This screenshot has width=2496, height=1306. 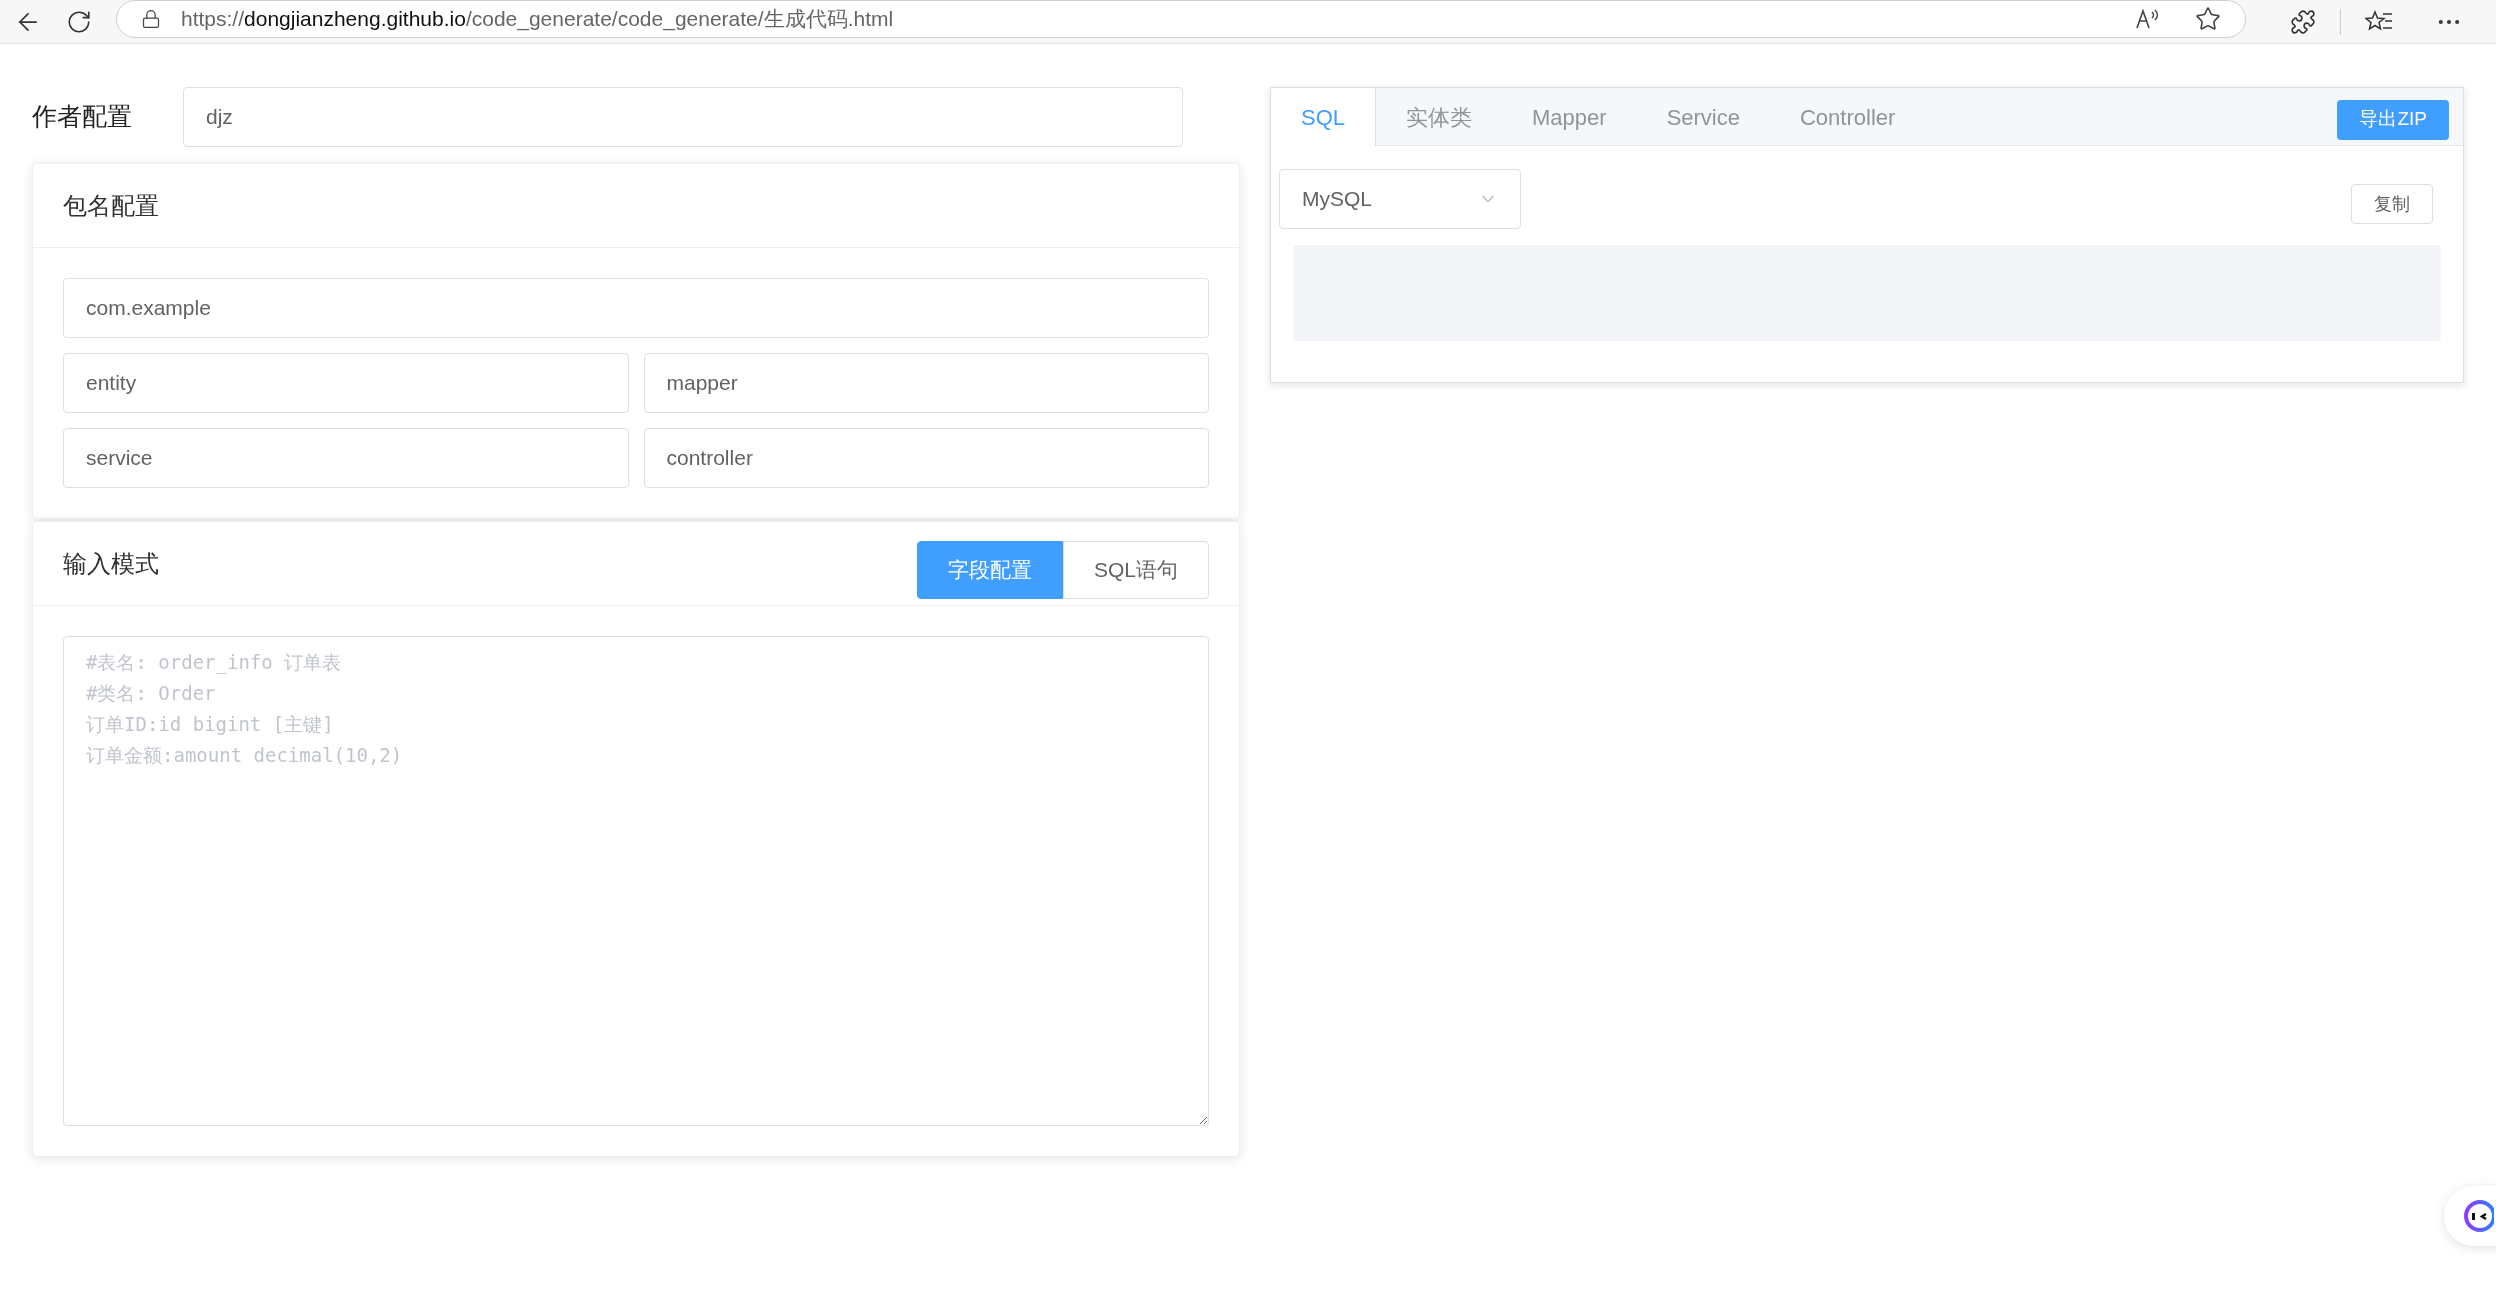 What do you see at coordinates (683, 117) in the screenshot?
I see `text-field: djz` at bounding box center [683, 117].